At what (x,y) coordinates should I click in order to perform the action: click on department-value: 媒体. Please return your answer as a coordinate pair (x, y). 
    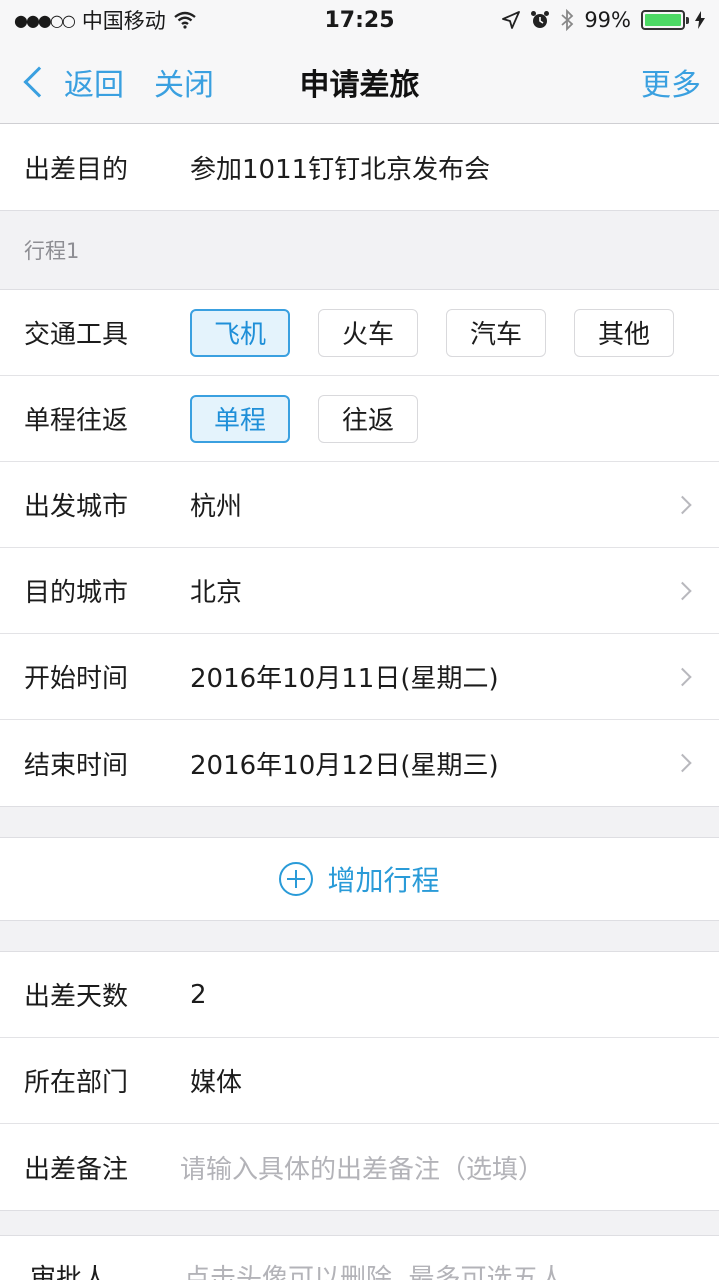
    Looking at the image, I should click on (216, 1083).